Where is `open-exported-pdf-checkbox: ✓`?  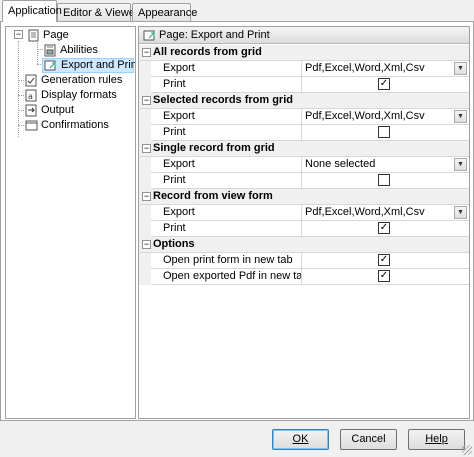 open-exported-pdf-checkbox: ✓ is located at coordinates (384, 276).